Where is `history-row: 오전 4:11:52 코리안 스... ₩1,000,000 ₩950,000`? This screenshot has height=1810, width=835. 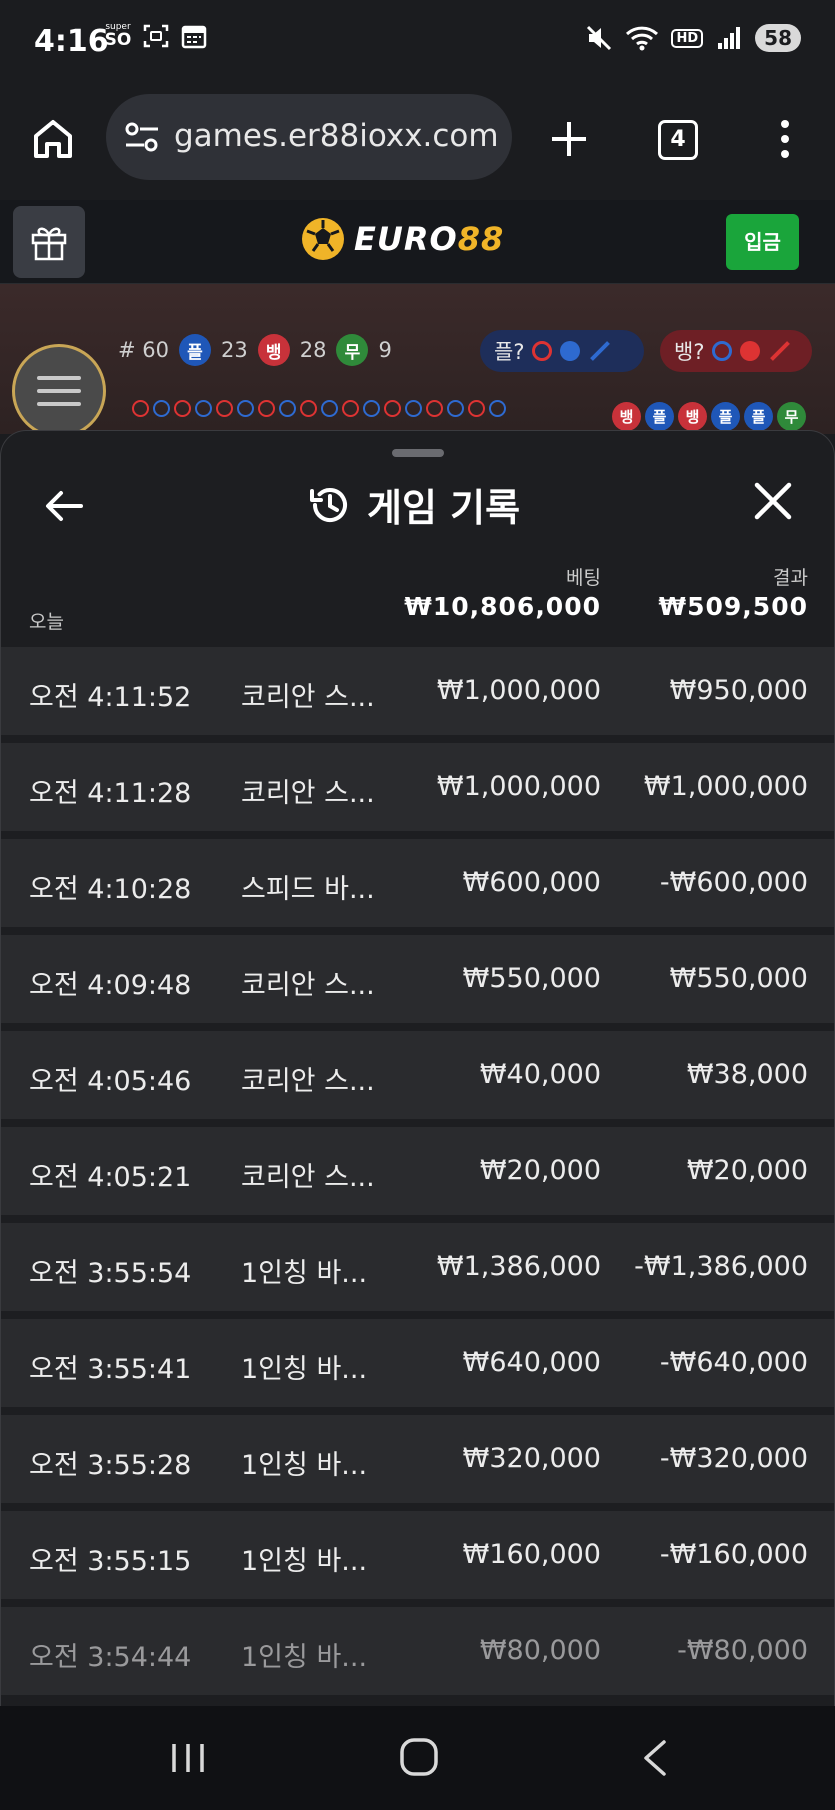
history-row: 오전 4:11:52 코리안 스... ₩1,000,000 ₩950,000 is located at coordinates (417, 691).